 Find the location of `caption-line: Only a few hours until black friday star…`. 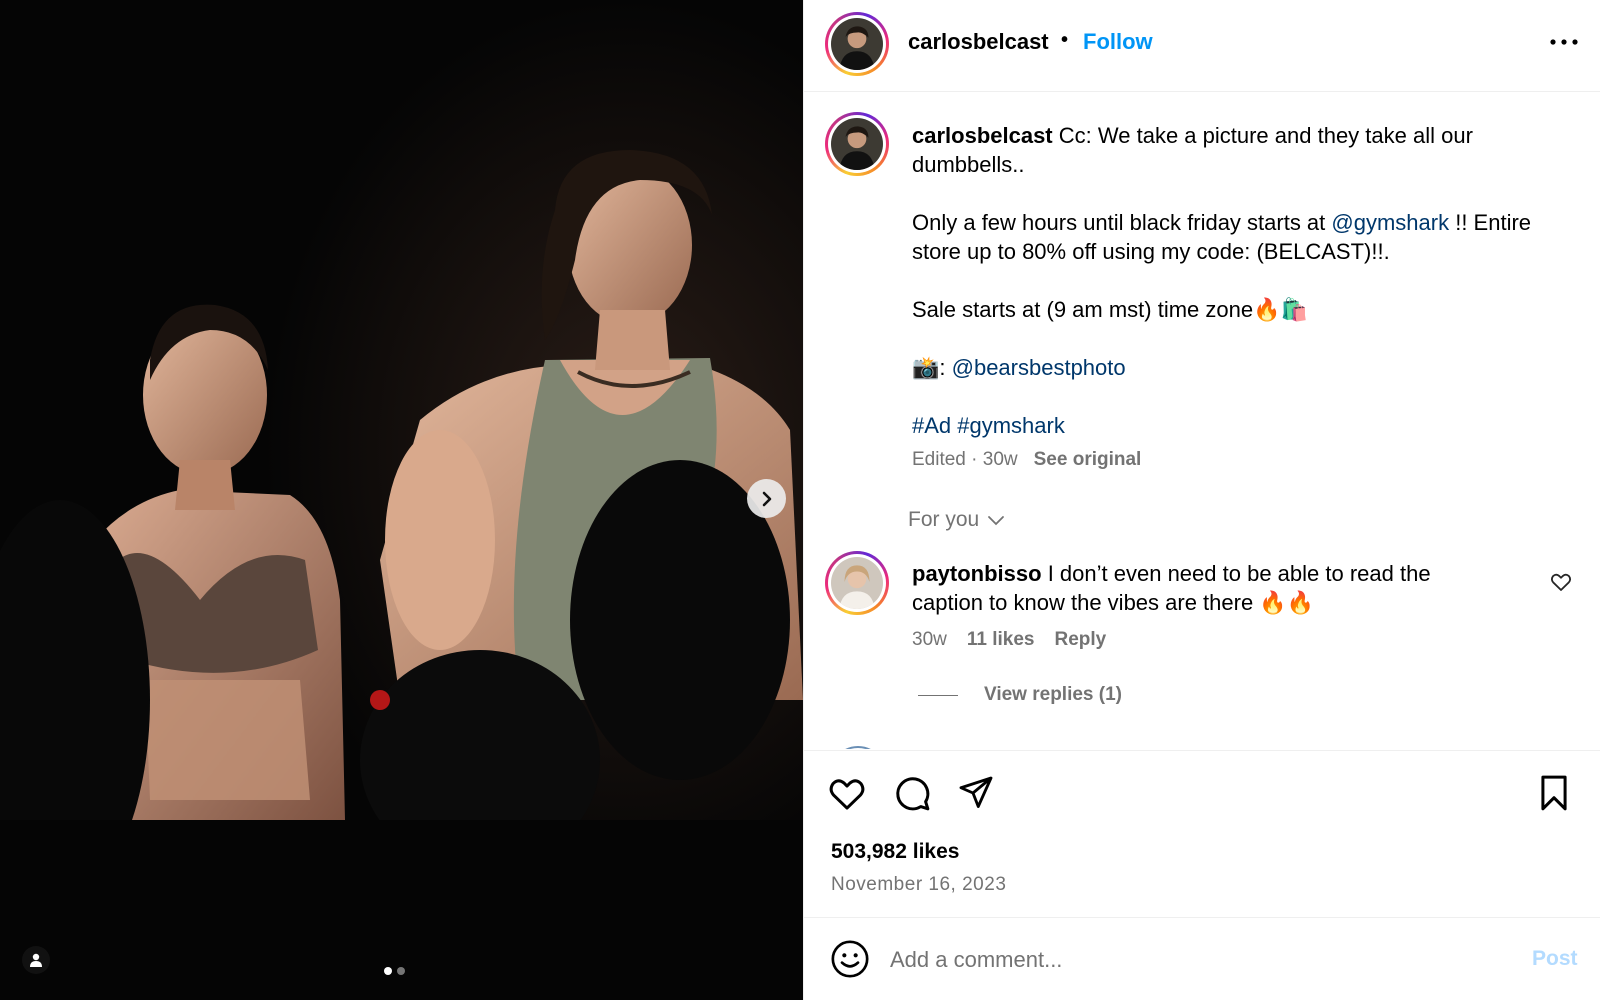

caption-line: Only a few hours until black friday star… is located at coordinates (1122, 222).